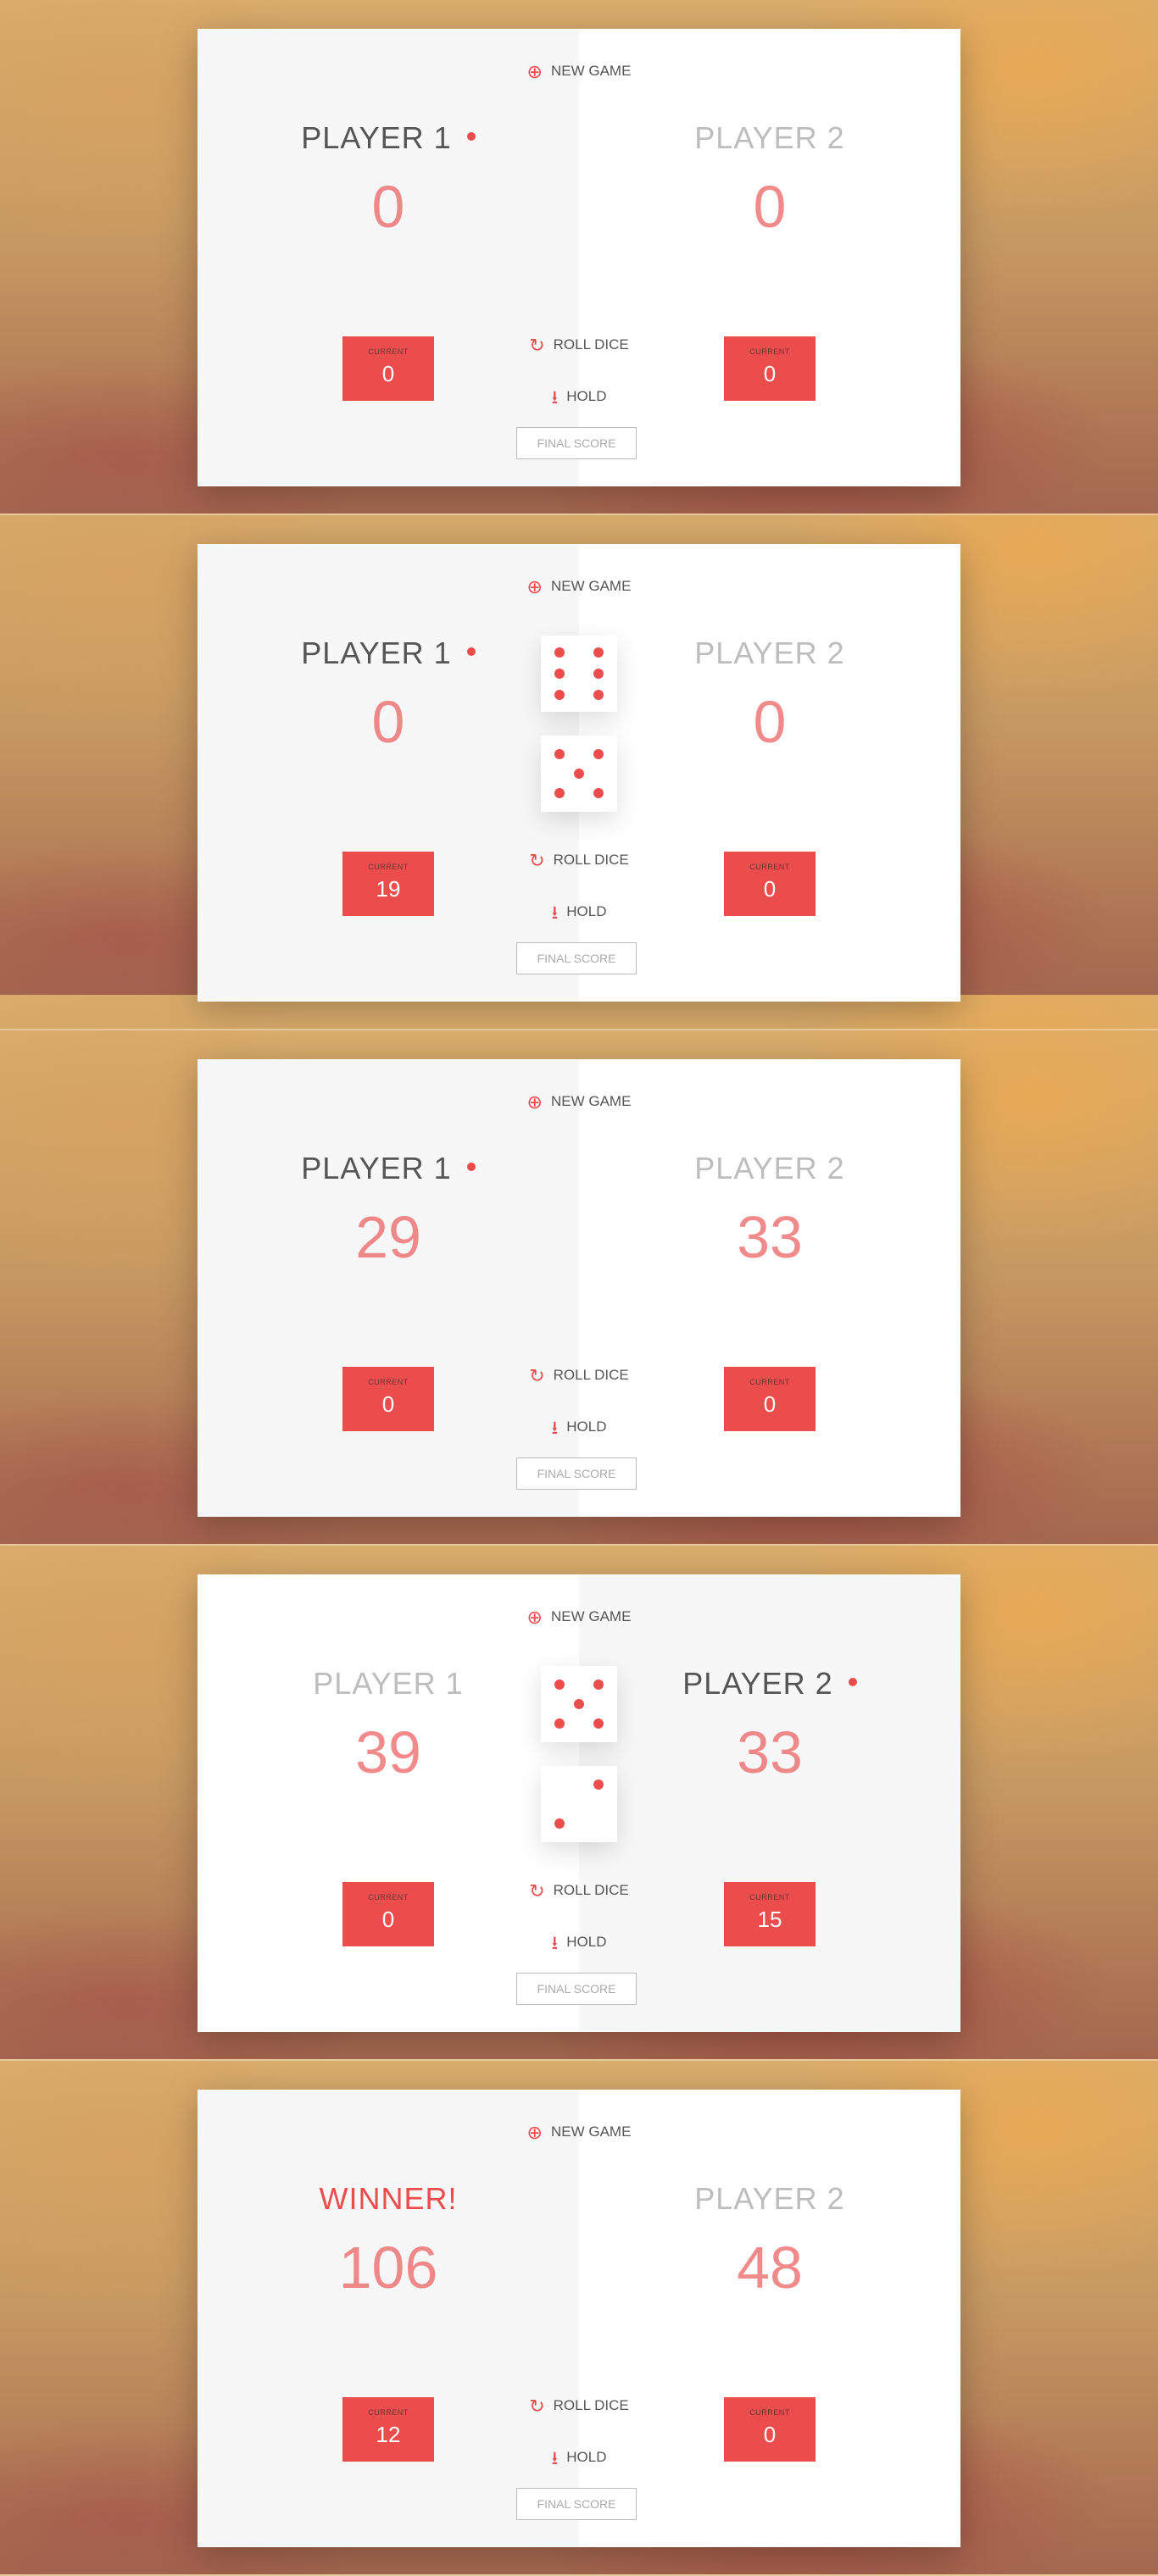  I want to click on player-2-panel: PLAYER 2 33 CURRENT 0, so click(769, 1288).